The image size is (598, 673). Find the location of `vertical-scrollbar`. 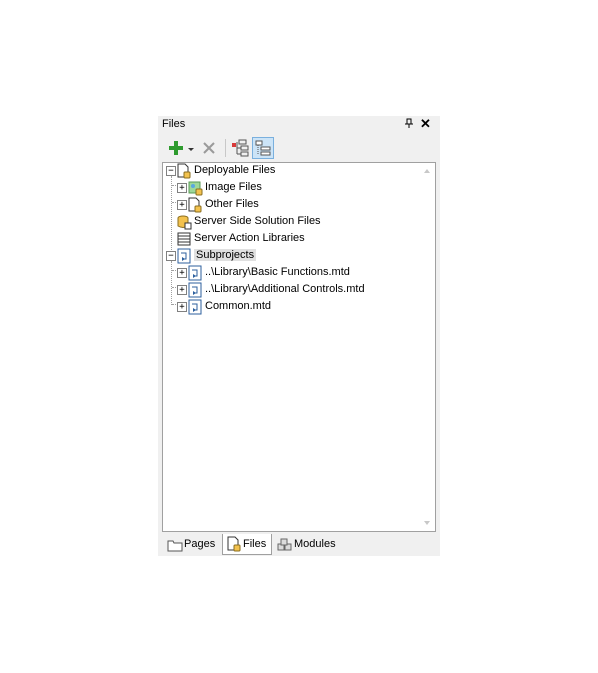

vertical-scrollbar is located at coordinates (427, 347).